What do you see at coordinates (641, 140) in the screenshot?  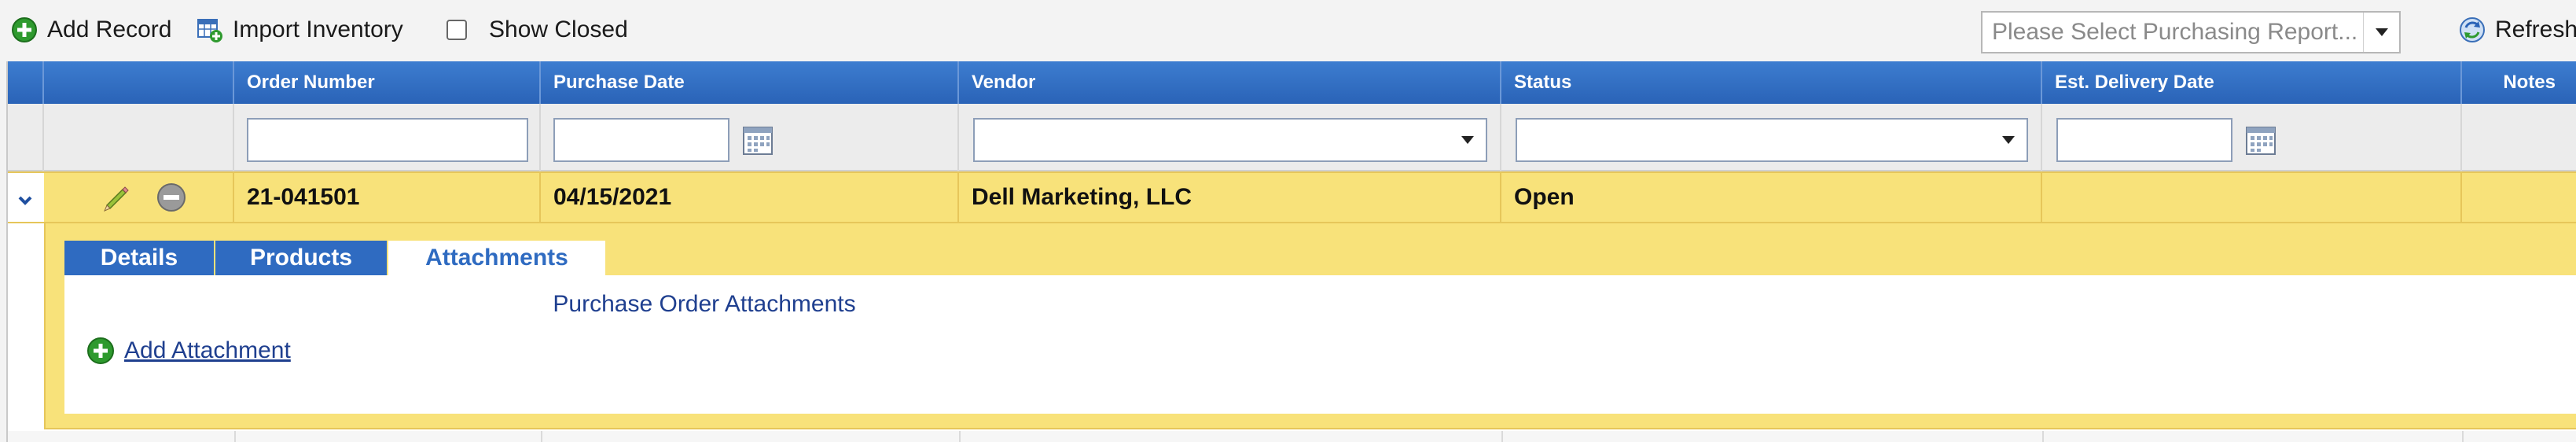 I see `purchase-date-filter-input` at bounding box center [641, 140].